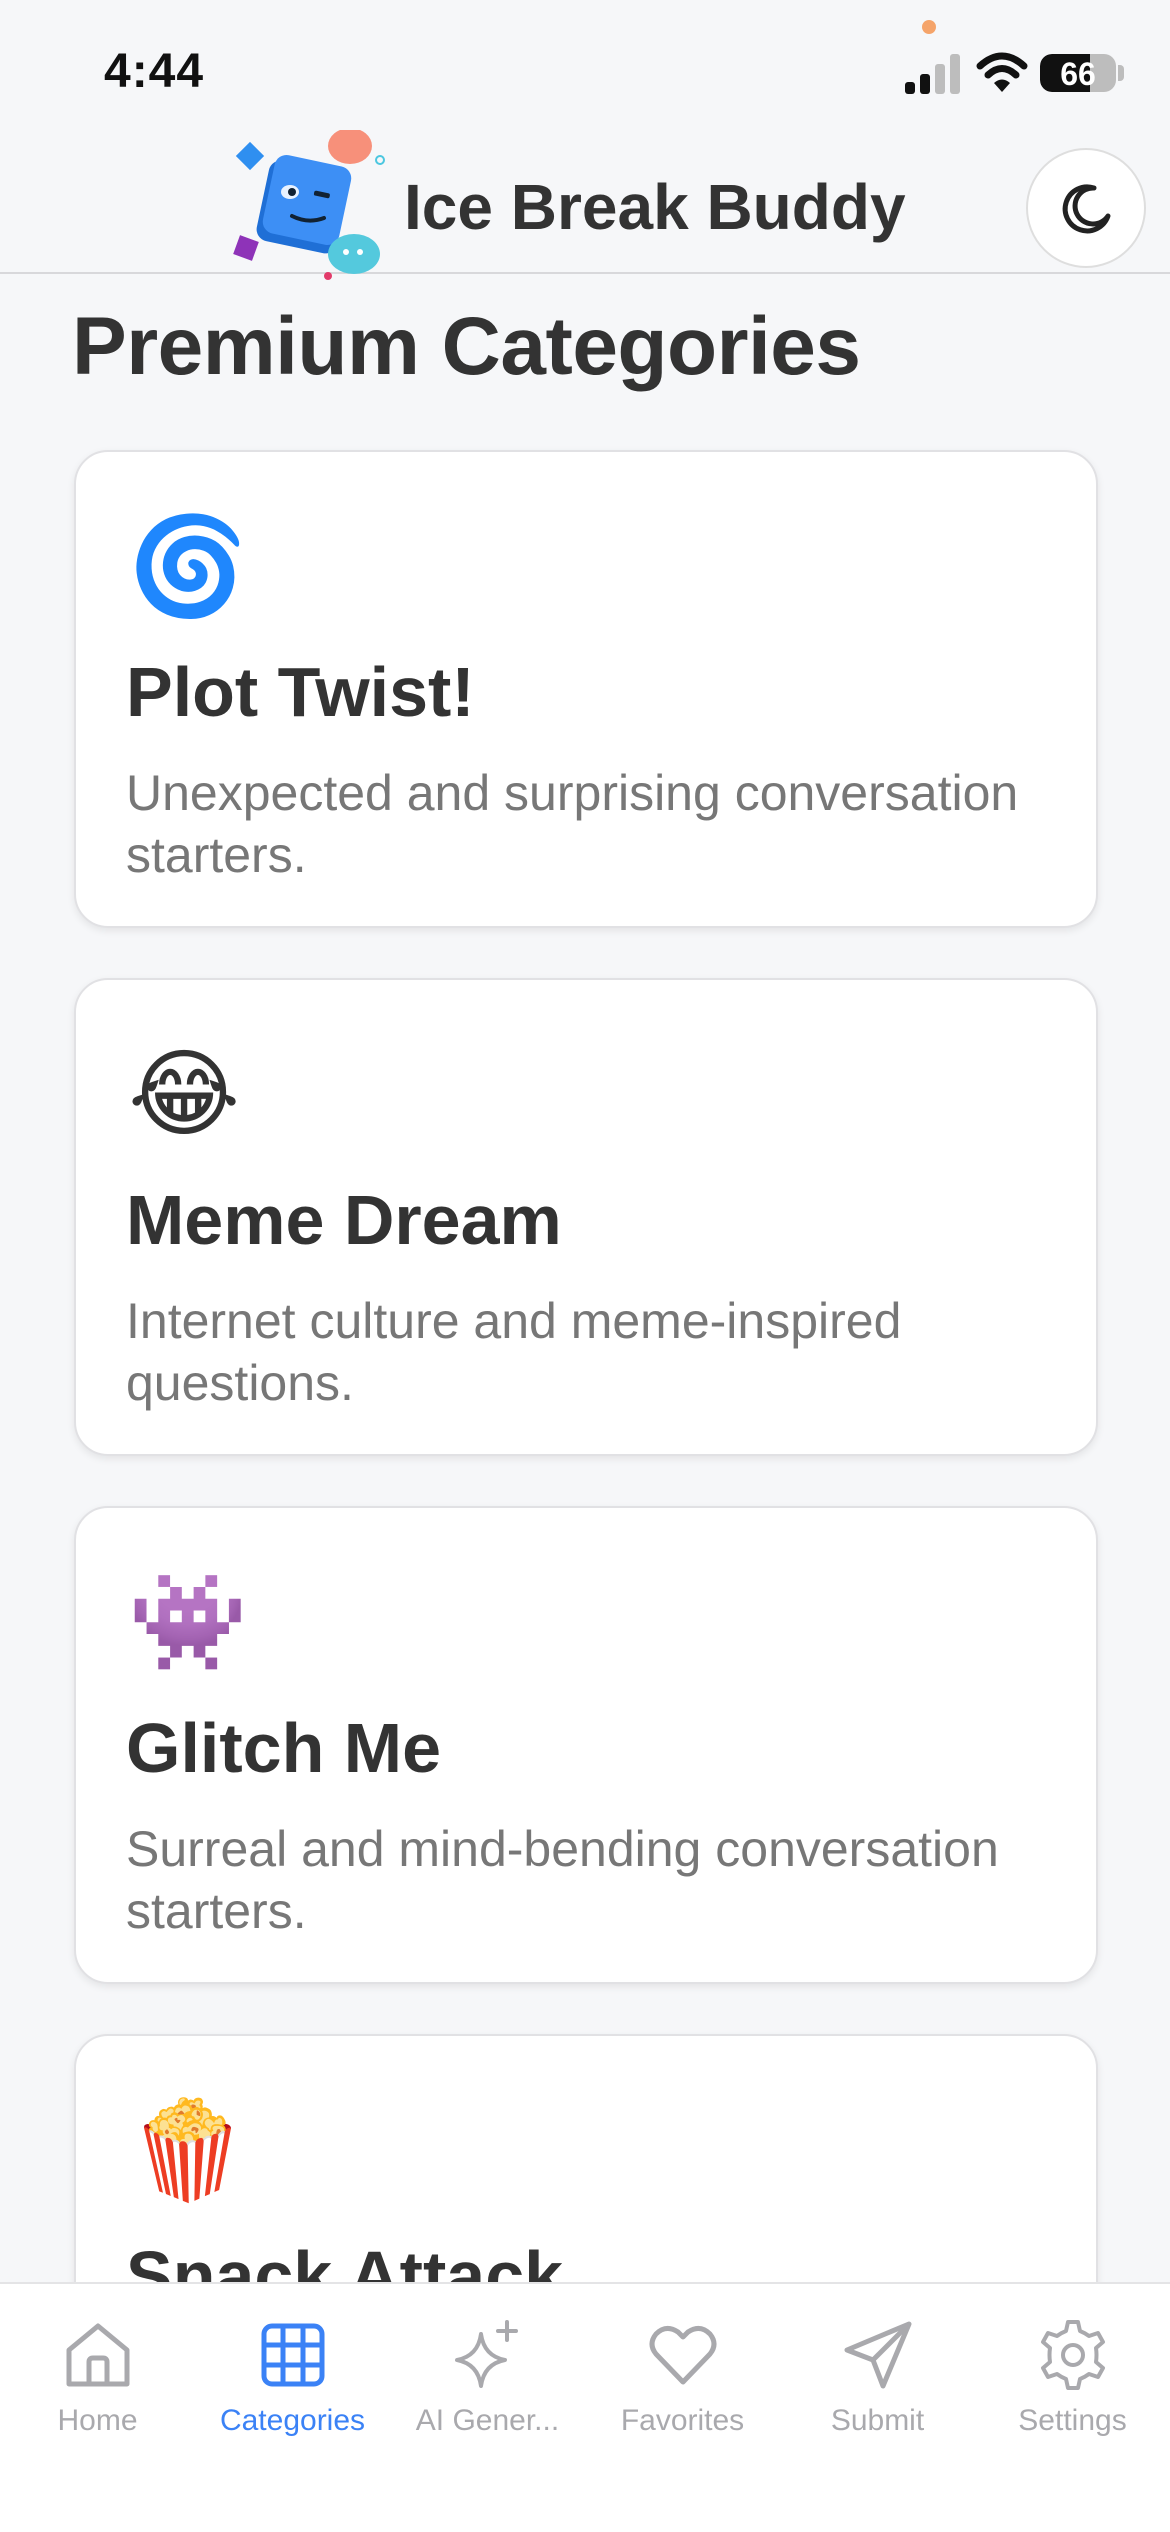  Describe the element at coordinates (300, 692) in the screenshot. I see `category-title: Plot Twist!` at that location.